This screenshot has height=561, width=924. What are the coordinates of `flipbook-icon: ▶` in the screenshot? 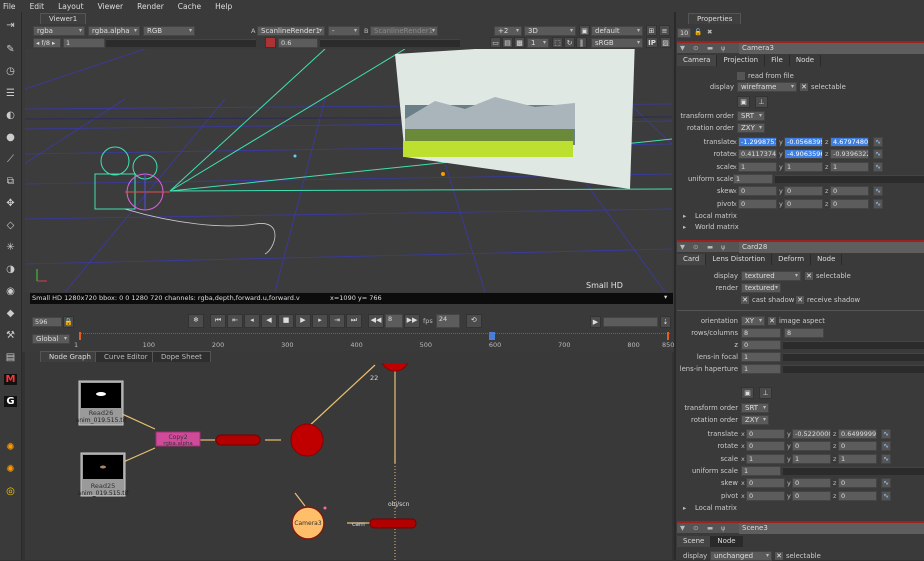 It's located at (595, 322).